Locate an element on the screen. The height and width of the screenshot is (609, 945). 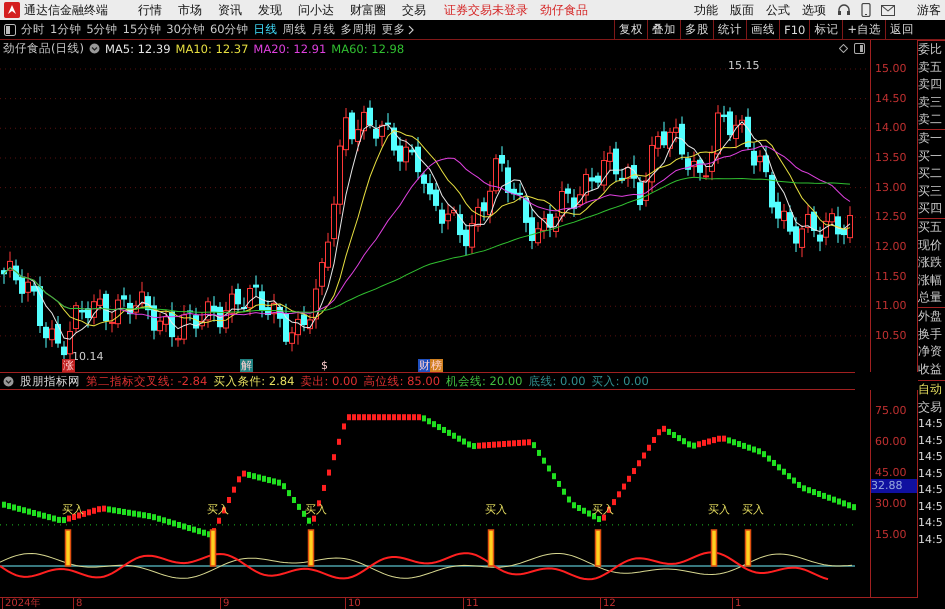
quote-label: 卖二 is located at coordinates (930, 119).